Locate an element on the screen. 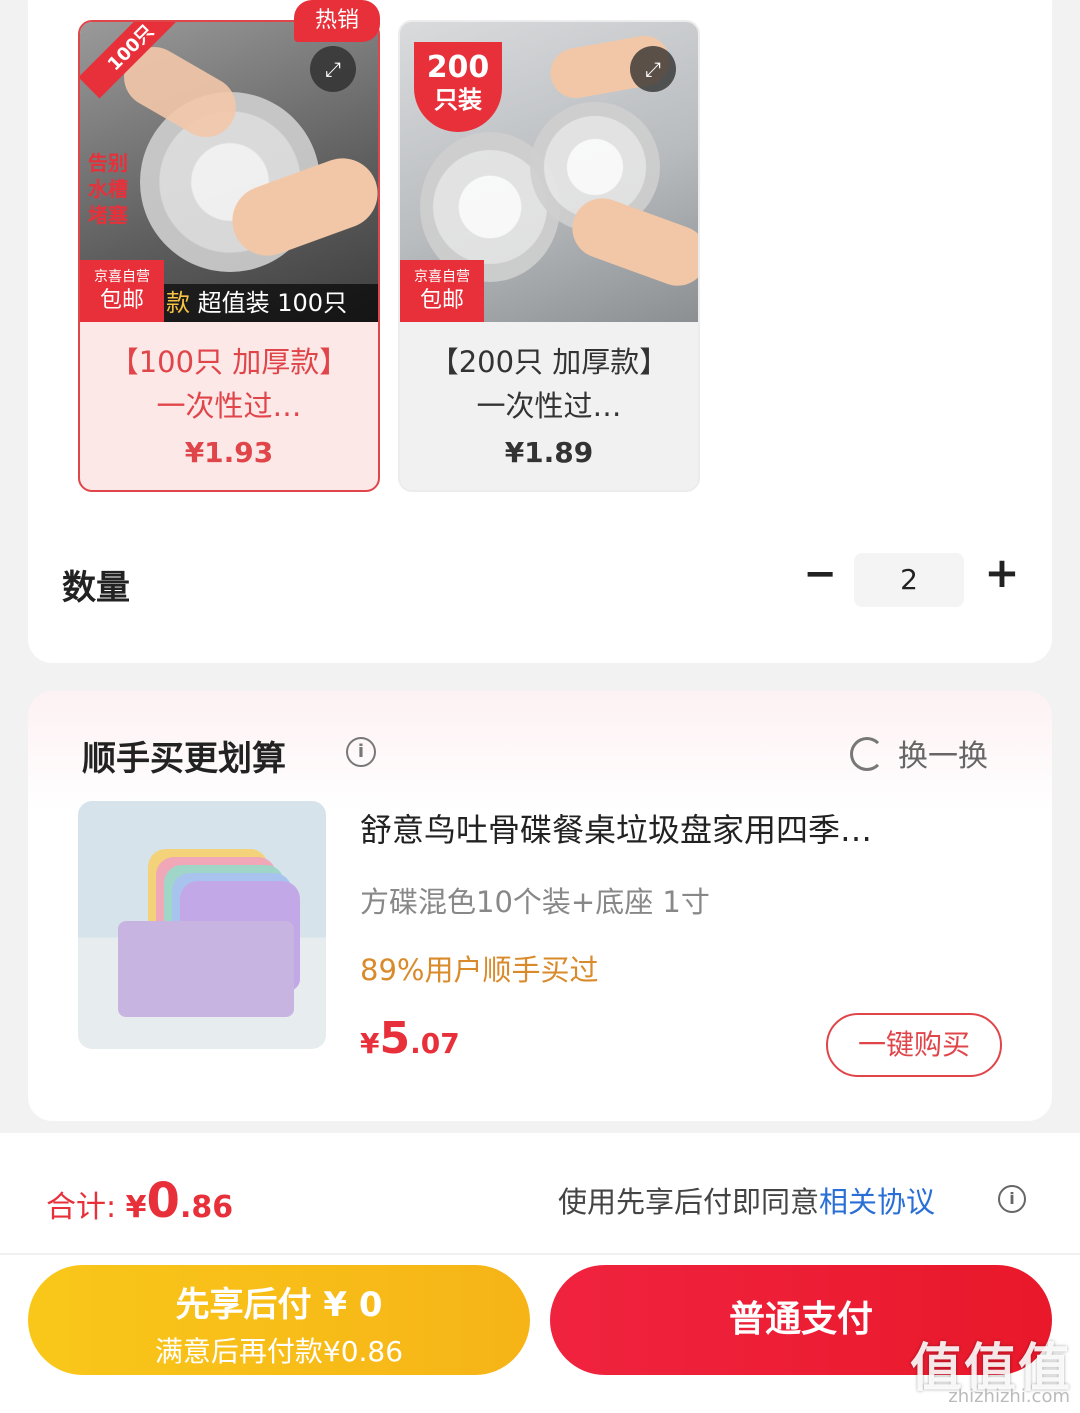 The height and width of the screenshot is (1413, 1080). bundle-purchase-rate: 89%用户顺手买过 is located at coordinates (479, 970).